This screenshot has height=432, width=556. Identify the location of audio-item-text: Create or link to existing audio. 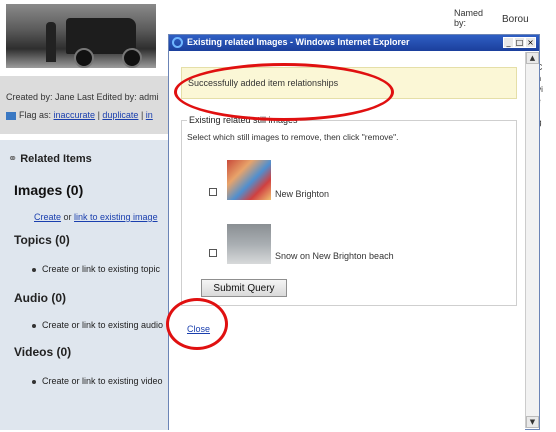
(103, 325).